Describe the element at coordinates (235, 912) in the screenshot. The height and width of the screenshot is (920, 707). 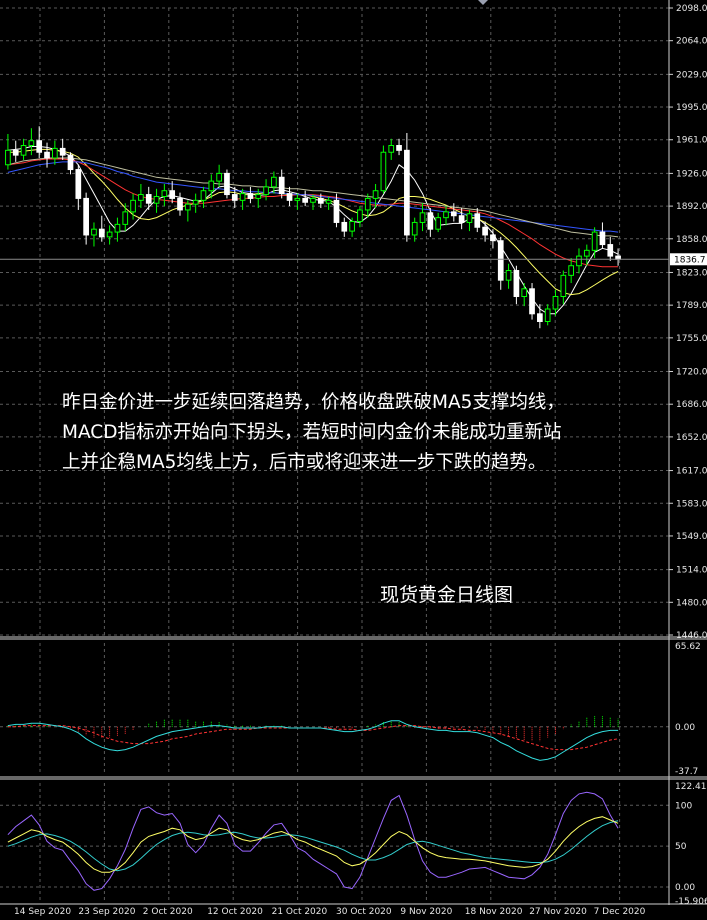
I see `date-label-3: 12 Oct 2020` at that location.